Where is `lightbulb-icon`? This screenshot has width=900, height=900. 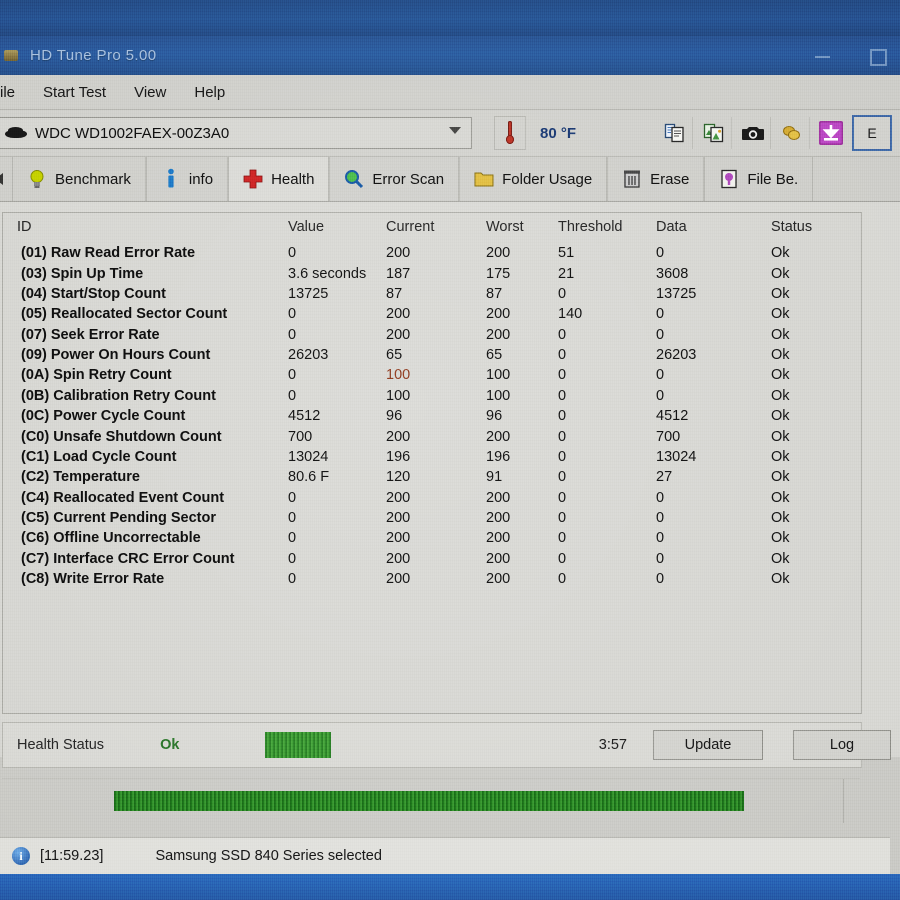 lightbulb-icon is located at coordinates (37, 179).